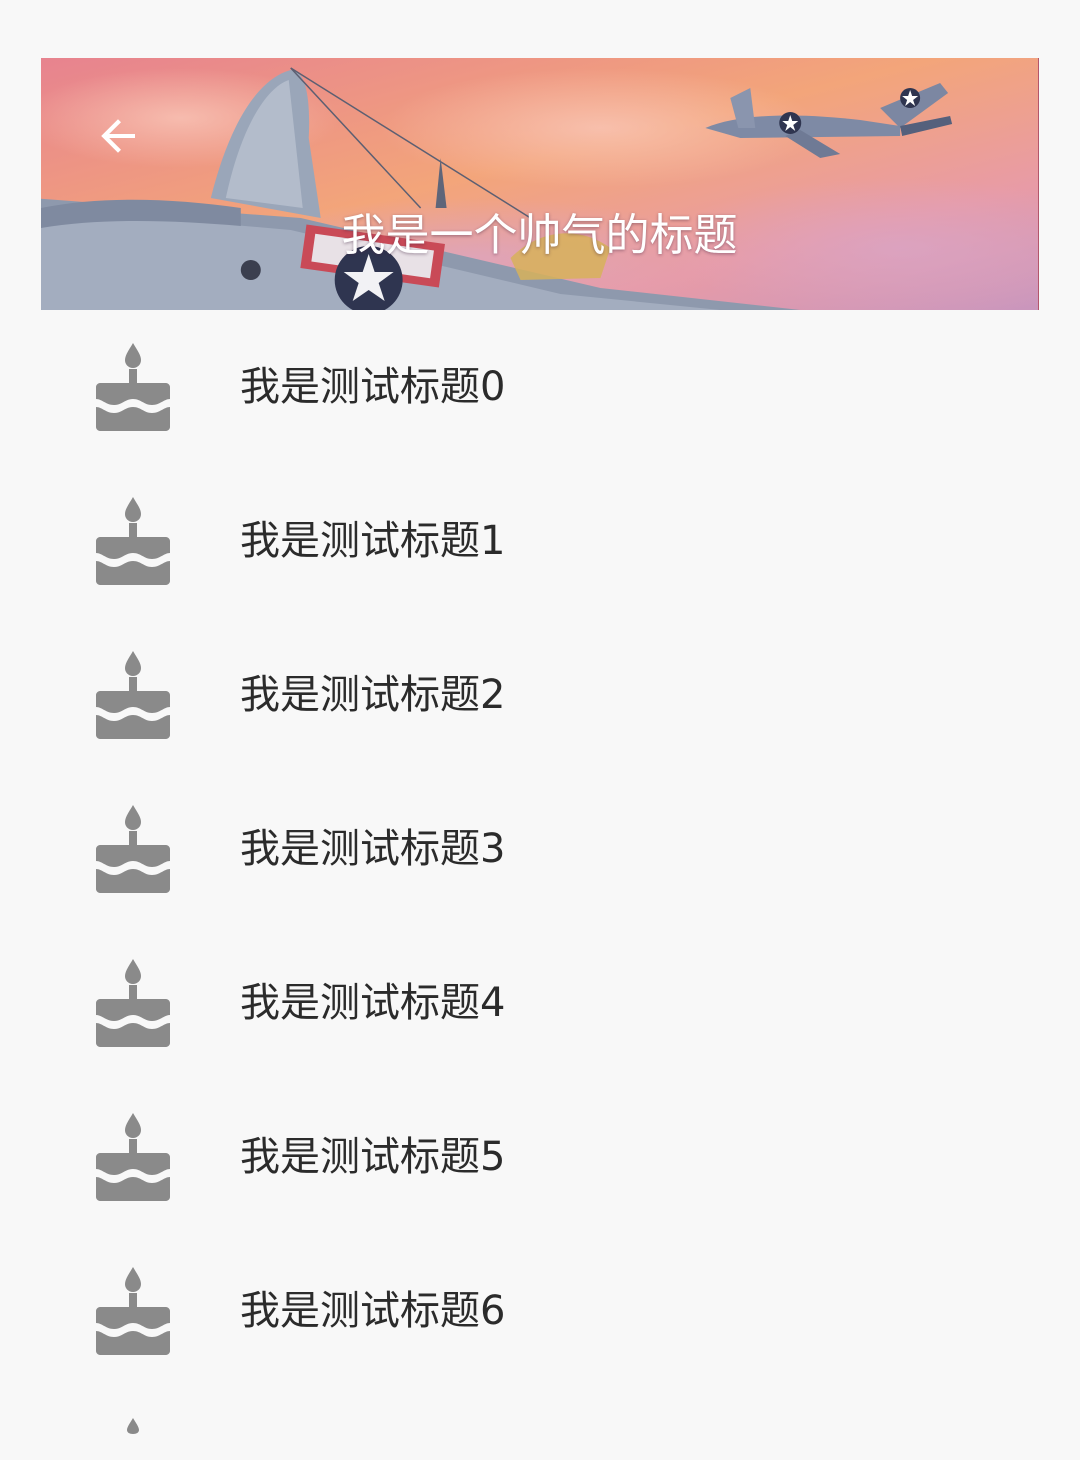 Image resolution: width=1080 pixels, height=1460 pixels. What do you see at coordinates (540, 1311) in the screenshot?
I see `list-item: 我是测试标题6` at bounding box center [540, 1311].